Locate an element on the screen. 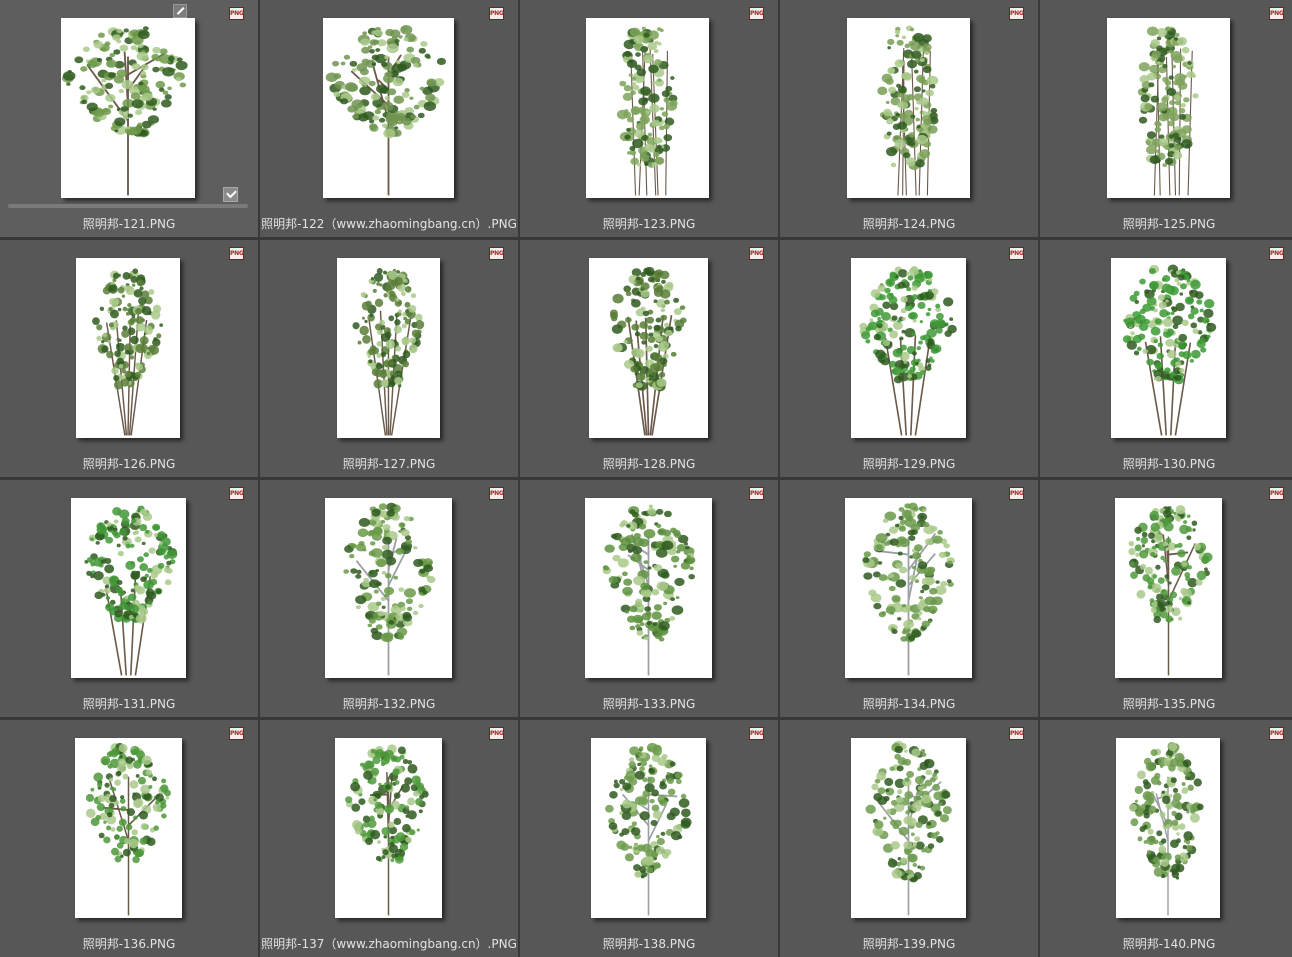  thumbnail-item: PNG 照明邦-133.PNG is located at coordinates (649, 598).